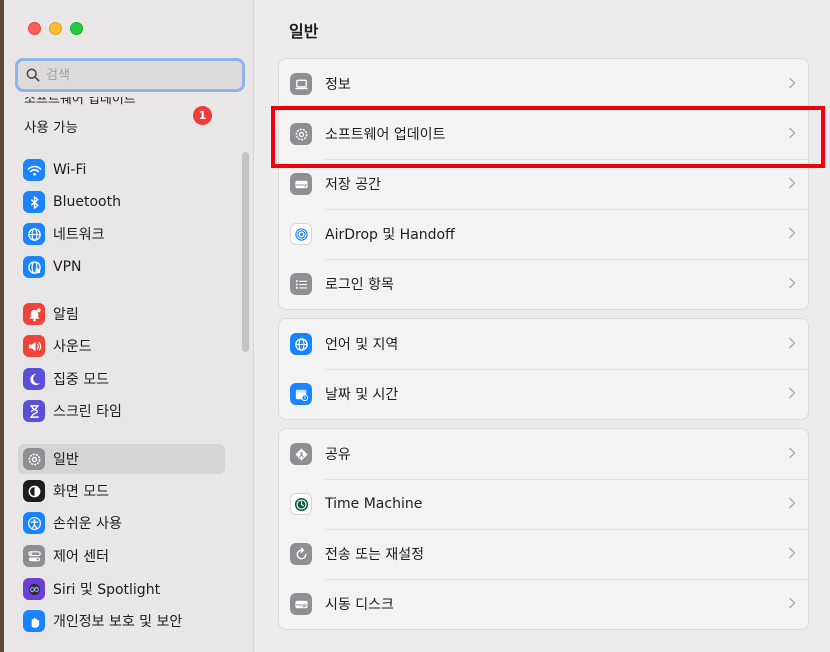  What do you see at coordinates (34, 491) in the screenshot?
I see `appearance-icon` at bounding box center [34, 491].